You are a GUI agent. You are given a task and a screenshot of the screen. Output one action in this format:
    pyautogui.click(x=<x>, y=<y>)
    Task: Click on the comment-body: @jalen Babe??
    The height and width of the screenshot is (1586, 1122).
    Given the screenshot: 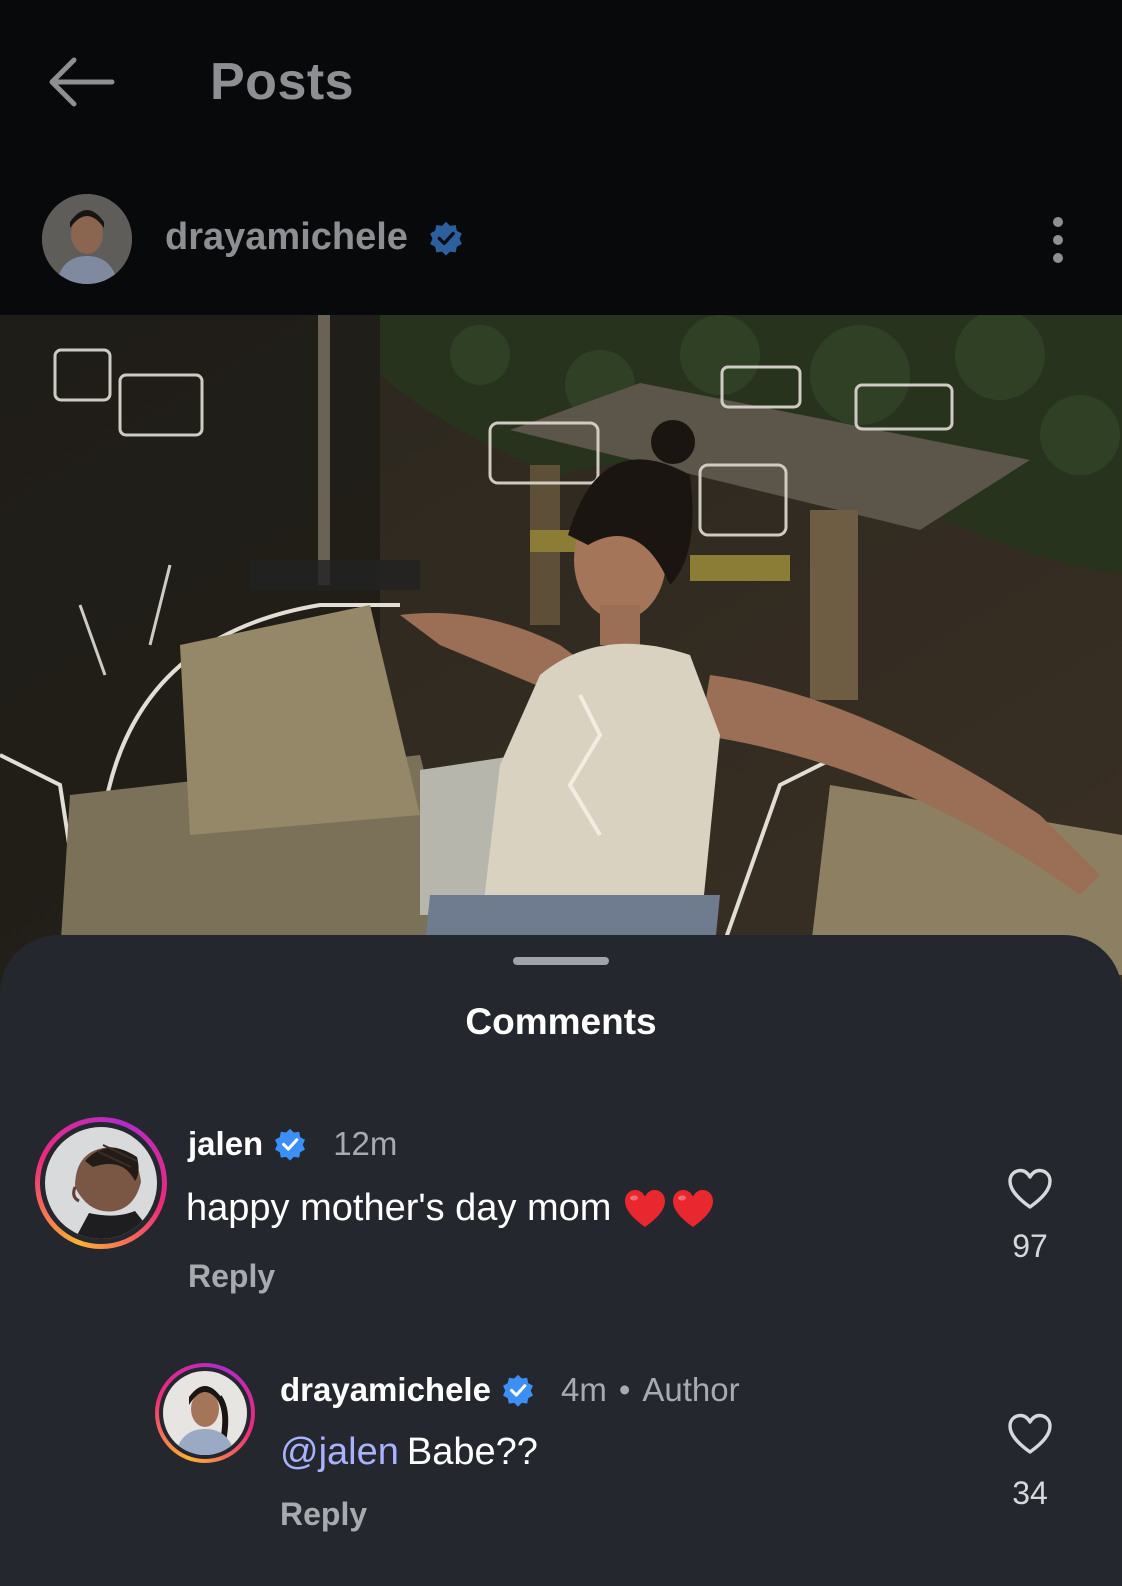 What is the action you would take?
    pyautogui.click(x=409, y=1452)
    